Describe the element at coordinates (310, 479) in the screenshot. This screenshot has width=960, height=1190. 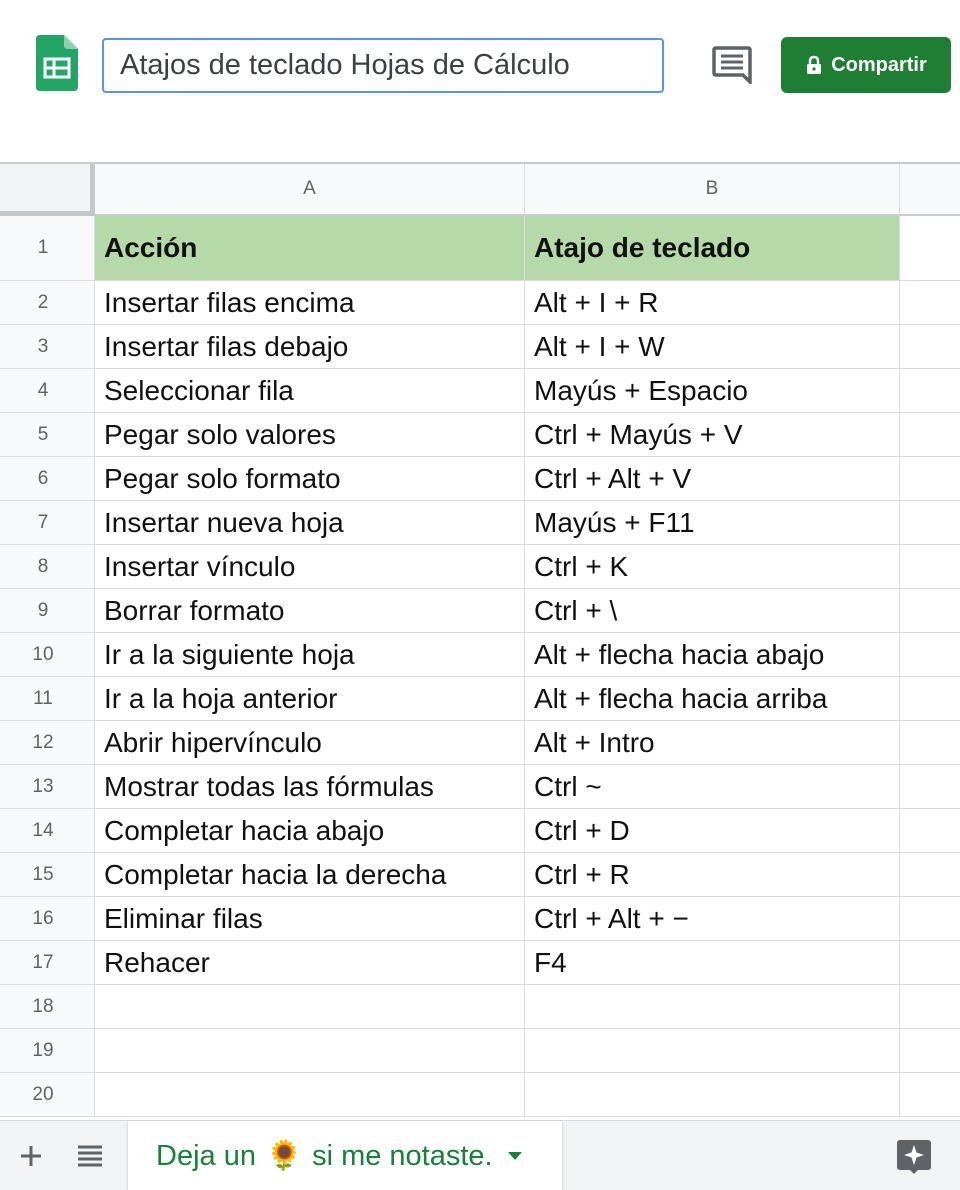
I see `action-cell: Pegar solo formato` at that location.